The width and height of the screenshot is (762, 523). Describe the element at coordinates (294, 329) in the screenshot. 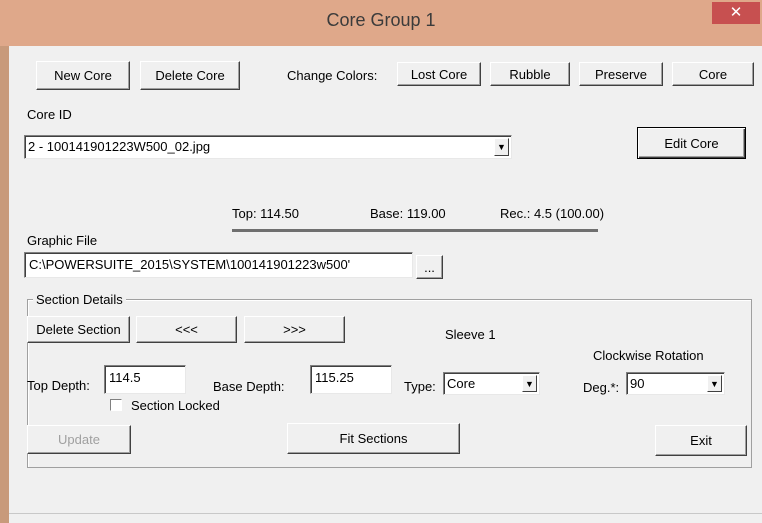

I see `next-section-button: >>>` at that location.